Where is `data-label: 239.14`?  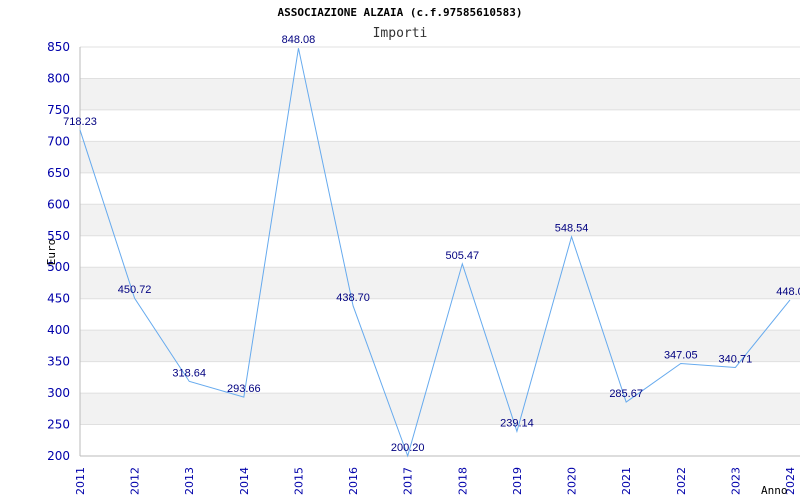 data-label: 239.14 is located at coordinates (517, 423).